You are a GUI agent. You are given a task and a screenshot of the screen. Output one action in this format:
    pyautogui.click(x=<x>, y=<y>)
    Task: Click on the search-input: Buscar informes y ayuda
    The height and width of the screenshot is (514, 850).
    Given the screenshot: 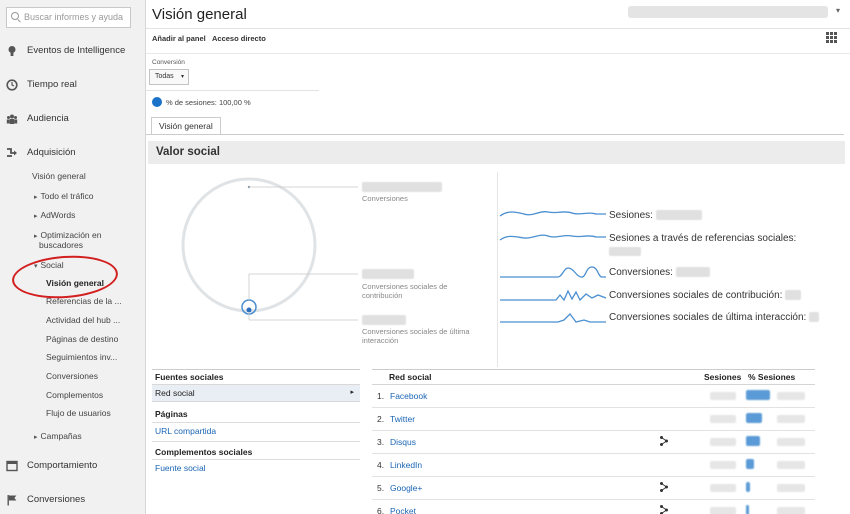 What is the action you would take?
    pyautogui.click(x=68, y=17)
    